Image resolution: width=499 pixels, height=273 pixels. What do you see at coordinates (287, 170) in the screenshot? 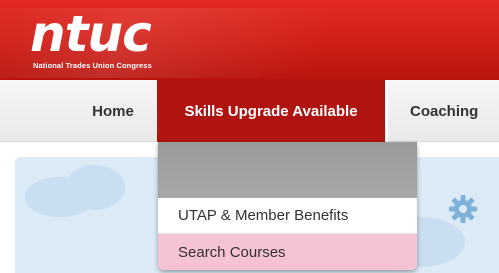
I see `dropdown-header-area` at bounding box center [287, 170].